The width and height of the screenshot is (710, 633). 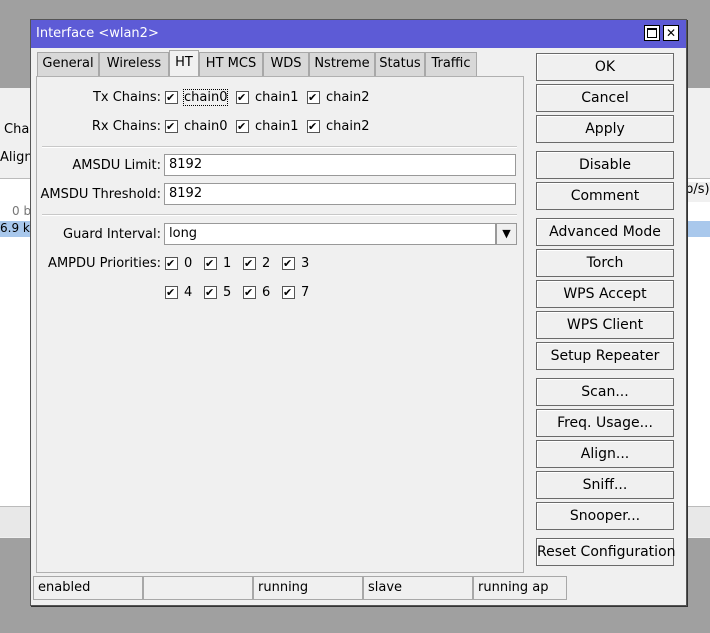 What do you see at coordinates (330, 234) in the screenshot?
I see `guard-interval-select: long` at bounding box center [330, 234].